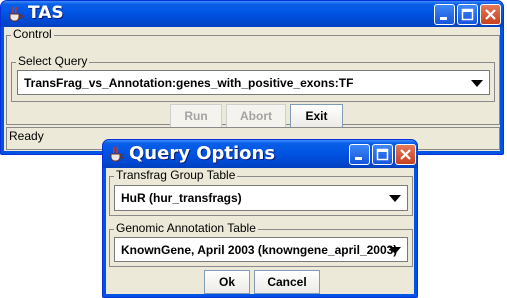 The width and height of the screenshot is (507, 298). What do you see at coordinates (186, 228) in the screenshot?
I see `genomic-annotation-table-label: Genomic Annotation Table` at bounding box center [186, 228].